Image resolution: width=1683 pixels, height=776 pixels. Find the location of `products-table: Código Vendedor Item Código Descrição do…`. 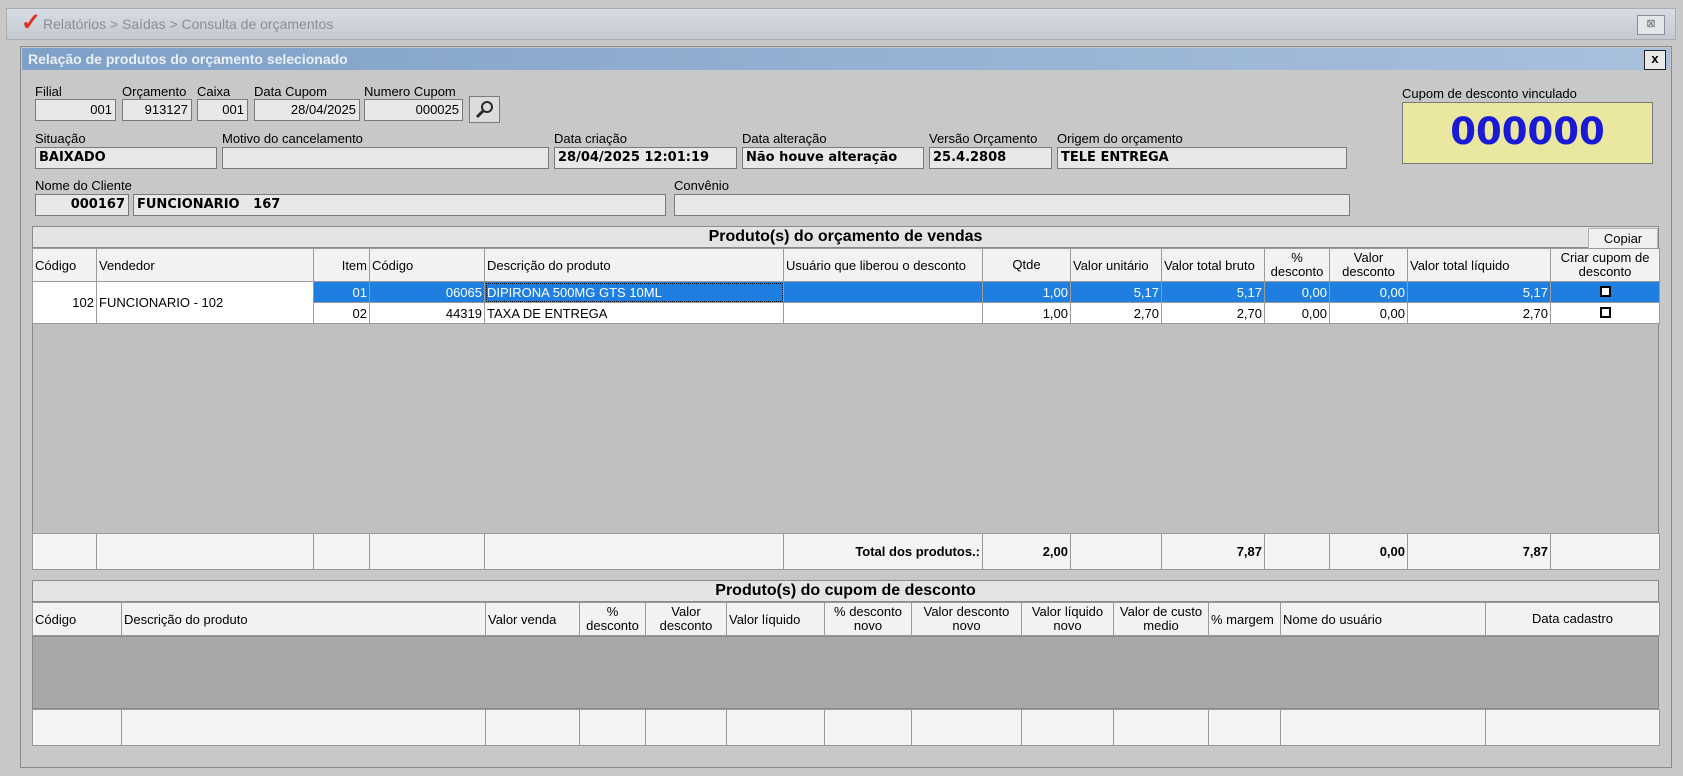

products-table: Código Vendedor Item Código Descrição do… is located at coordinates (846, 286).